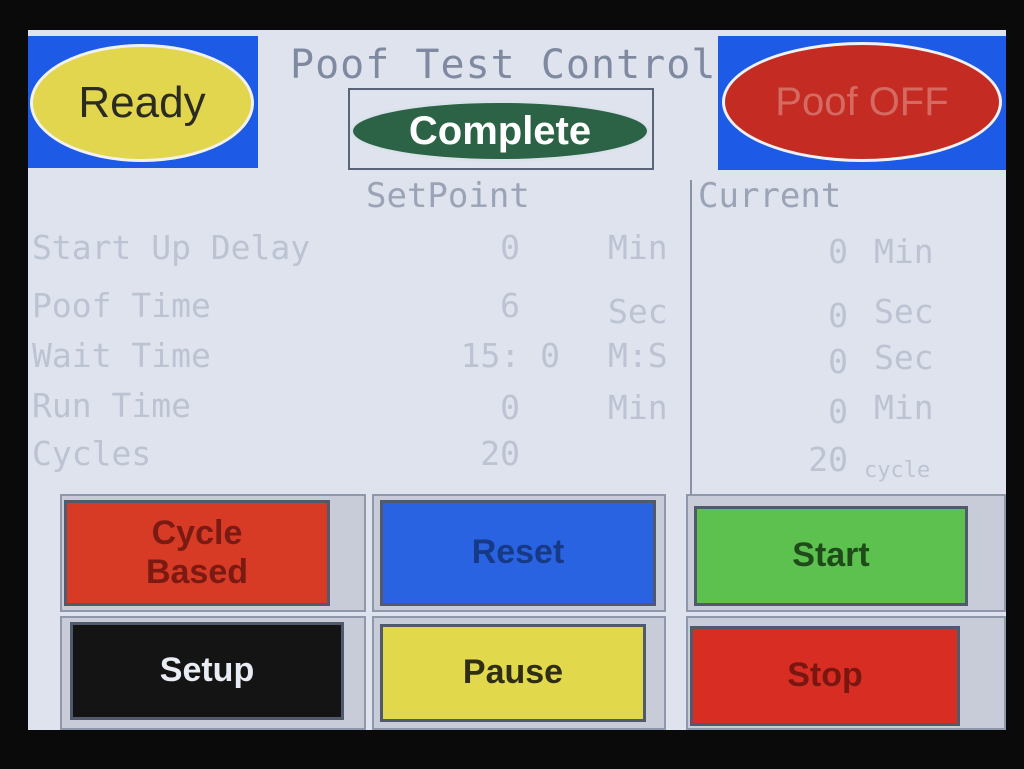 The height and width of the screenshot is (769, 1024). Describe the element at coordinates (197, 572) in the screenshot. I see `cycle-based-label-line2: Based` at that location.